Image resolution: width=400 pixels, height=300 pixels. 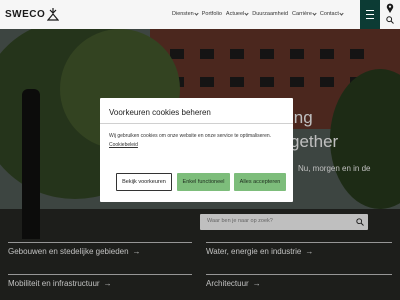 I want to click on nav-label: Actueel, so click(x=235, y=14).